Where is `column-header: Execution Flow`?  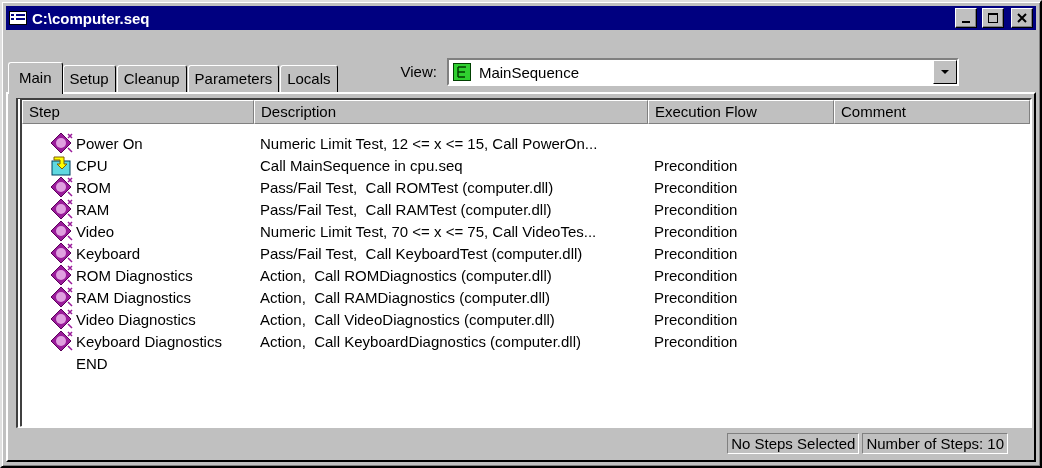
column-header: Execution Flow is located at coordinates (741, 112).